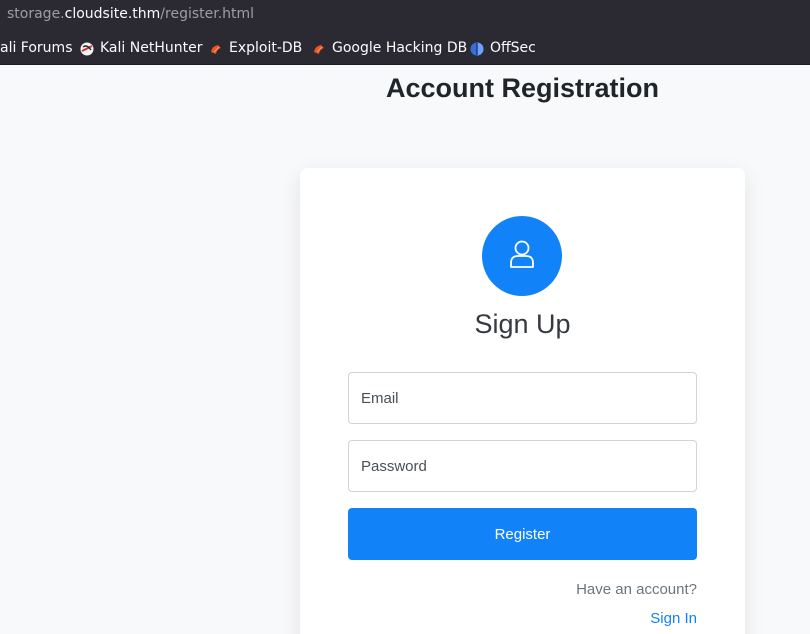 This screenshot has height=634, width=810. What do you see at coordinates (319, 49) in the screenshot?
I see `ghdb-icon` at bounding box center [319, 49].